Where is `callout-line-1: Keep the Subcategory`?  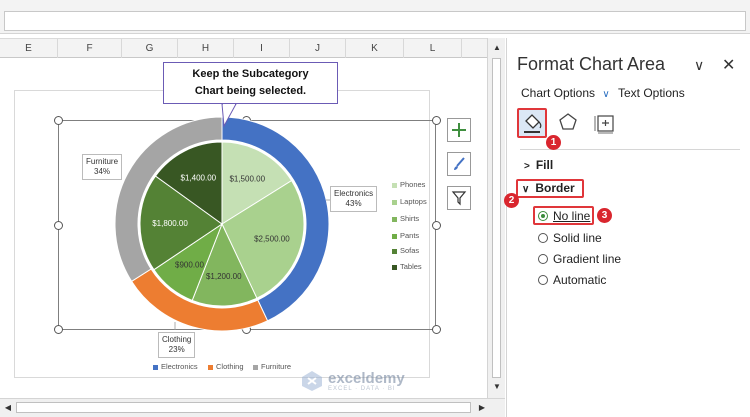
callout-line-1: Keep the Subcategory is located at coordinates (250, 74).